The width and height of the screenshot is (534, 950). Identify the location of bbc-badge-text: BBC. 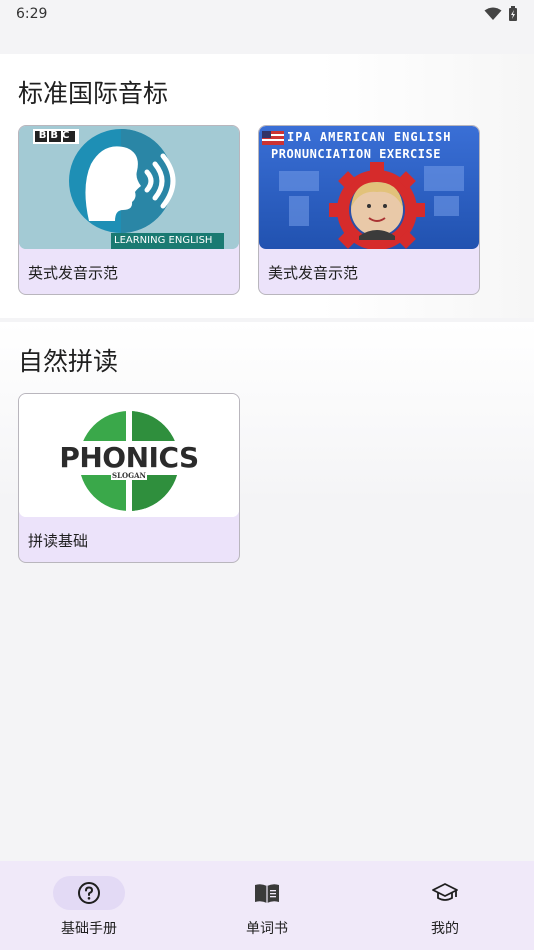
(56, 135).